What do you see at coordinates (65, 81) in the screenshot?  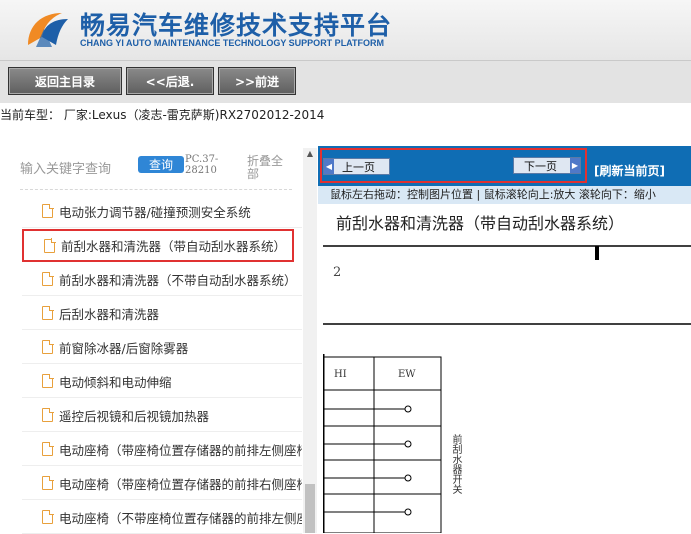 I see `back-to-main-menu-button: 返回主目录` at bounding box center [65, 81].